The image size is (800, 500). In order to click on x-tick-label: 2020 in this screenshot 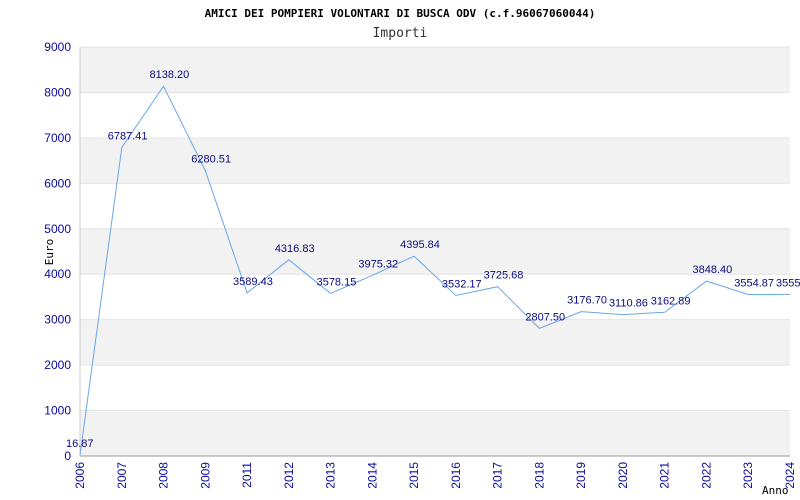, I will do `click(623, 475)`.